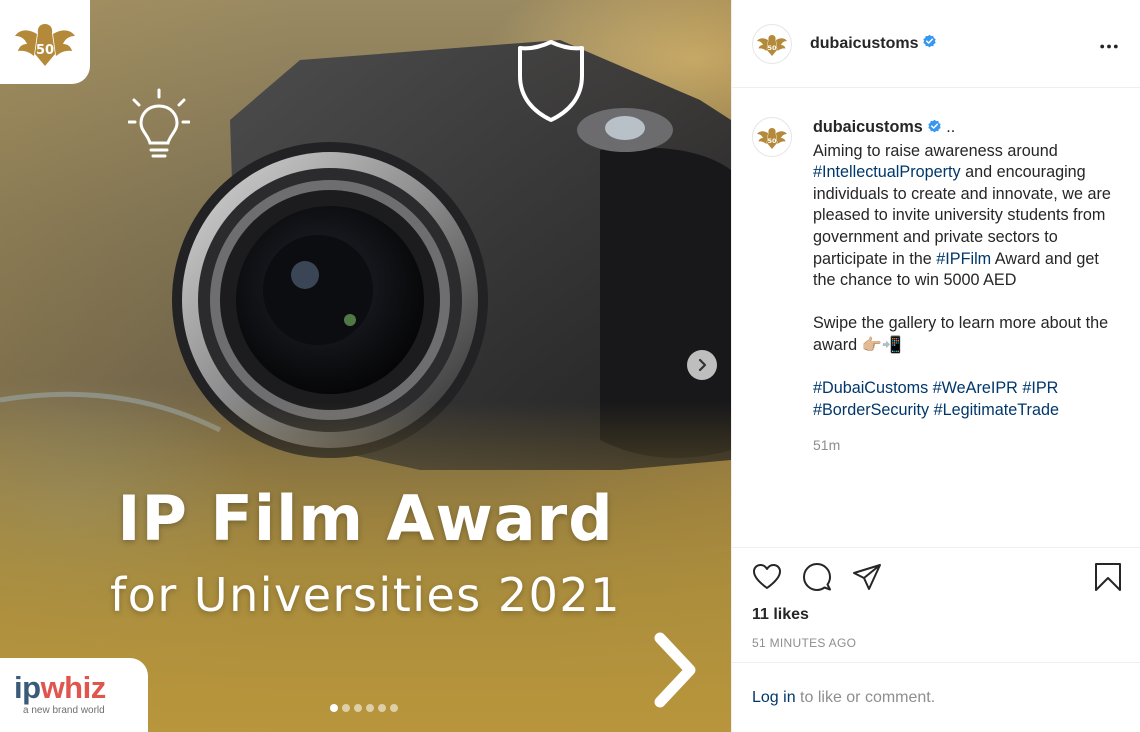  I want to click on sponsor-logo: ipwhiz a new brand world, so click(74, 695).